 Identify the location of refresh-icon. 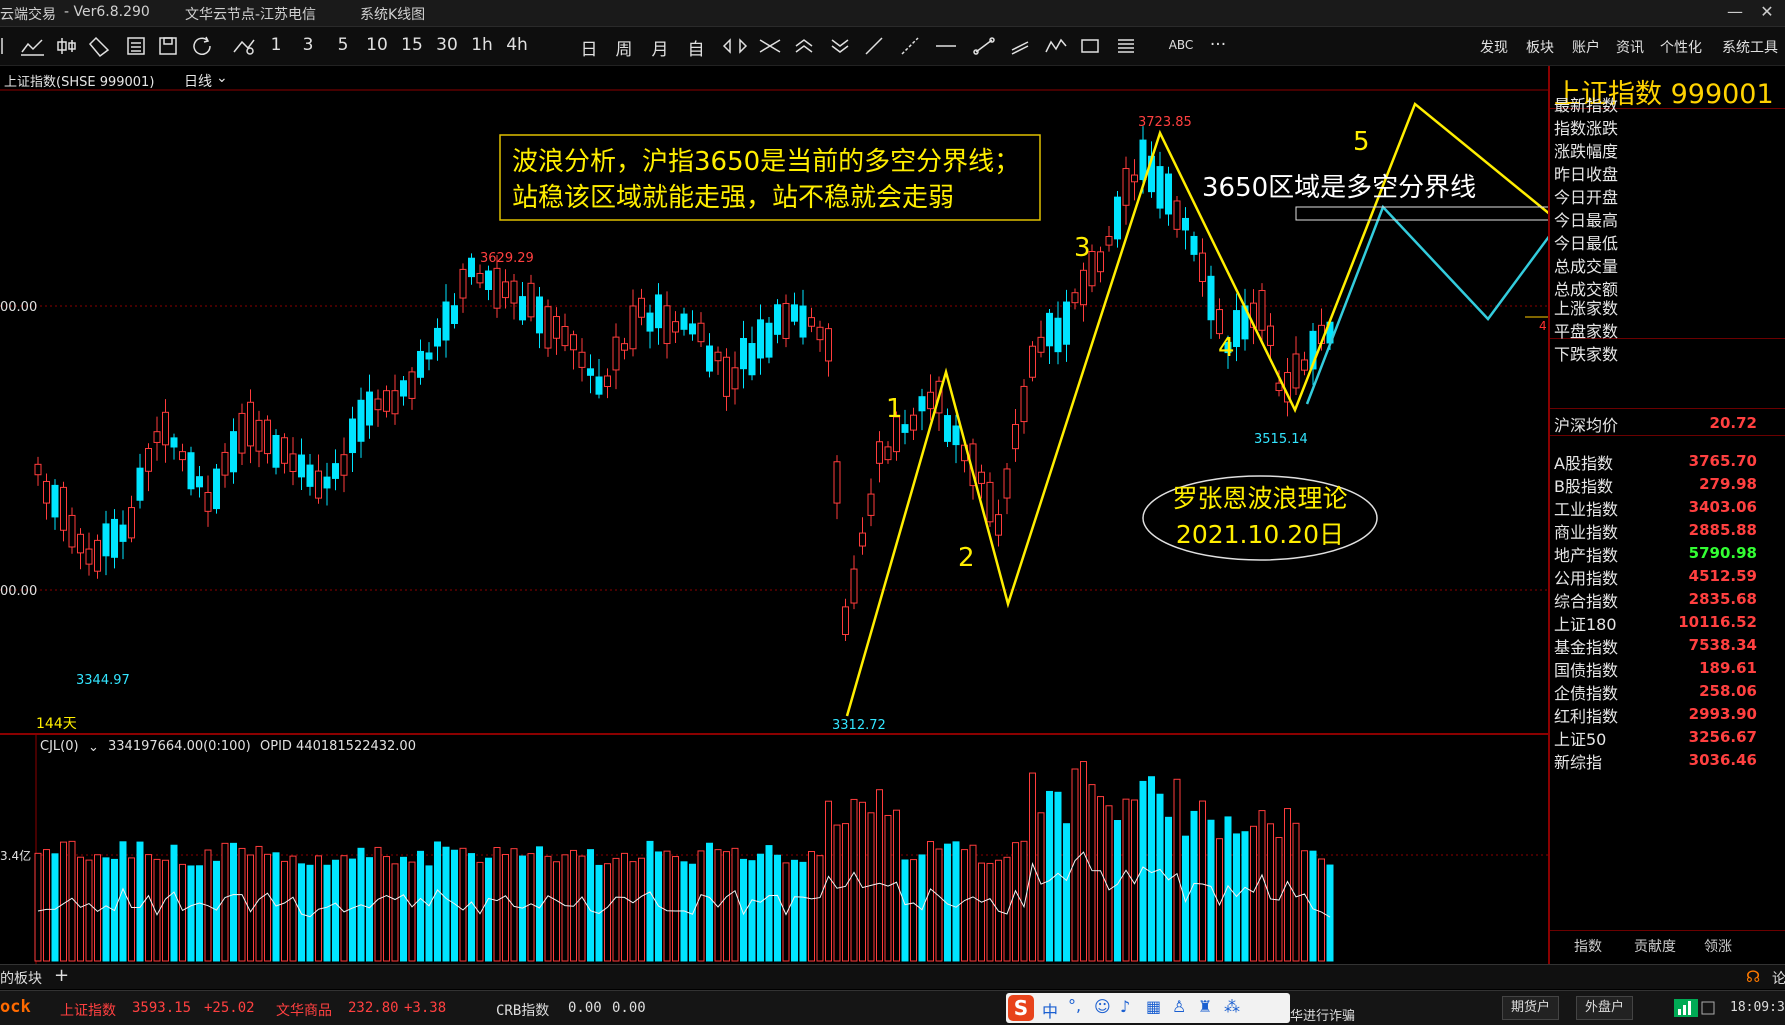
(202, 45).